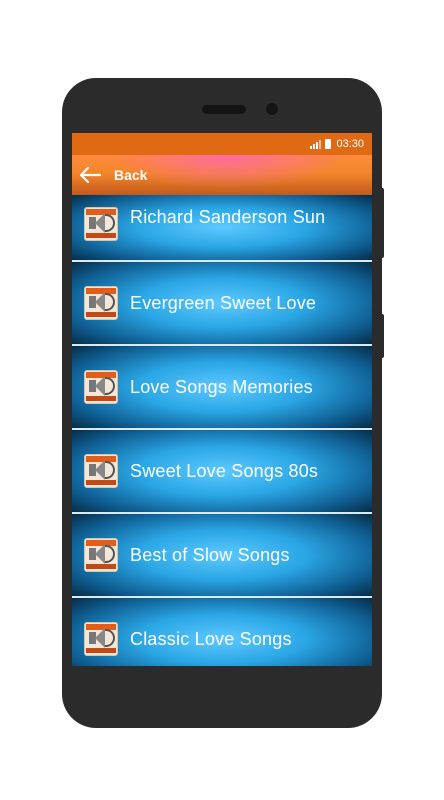  Describe the element at coordinates (224, 109) in the screenshot. I see `earpiece-speaker` at that location.